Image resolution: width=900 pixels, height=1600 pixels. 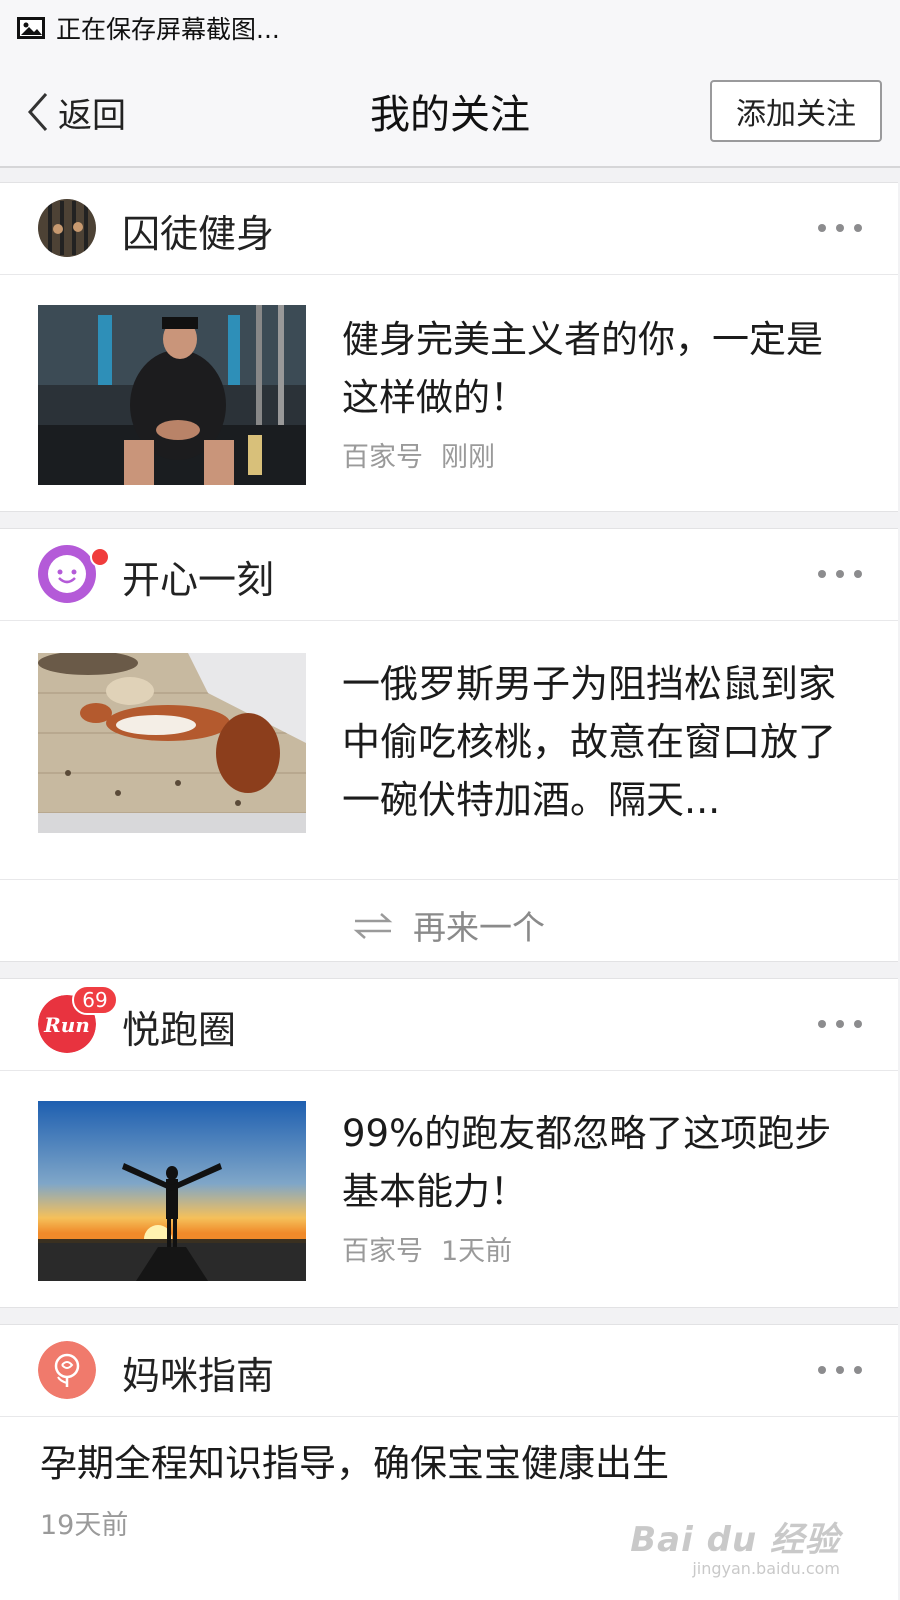 I want to click on prison-bars-avatar, so click(x=67, y=228).